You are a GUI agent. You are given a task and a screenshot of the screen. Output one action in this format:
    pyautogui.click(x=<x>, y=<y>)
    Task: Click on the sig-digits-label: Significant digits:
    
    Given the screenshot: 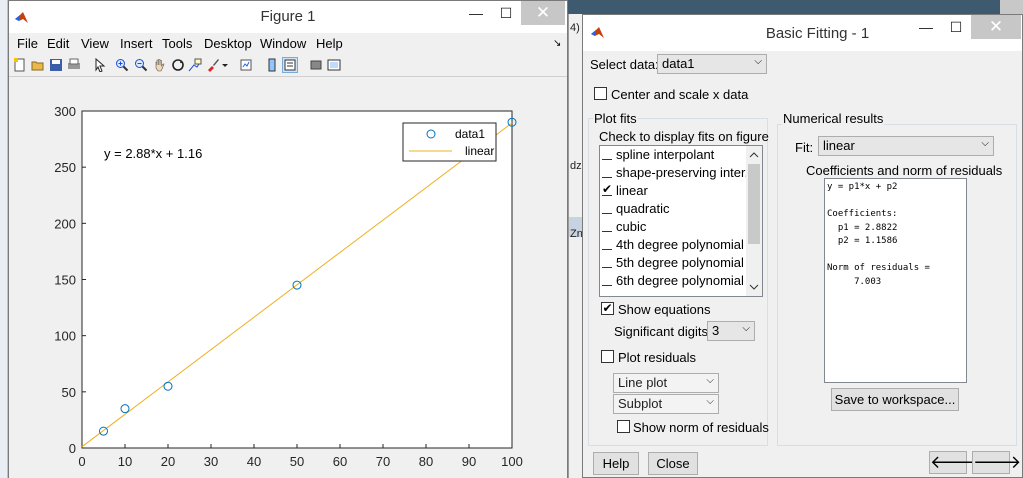 What is the action you would take?
    pyautogui.click(x=663, y=331)
    